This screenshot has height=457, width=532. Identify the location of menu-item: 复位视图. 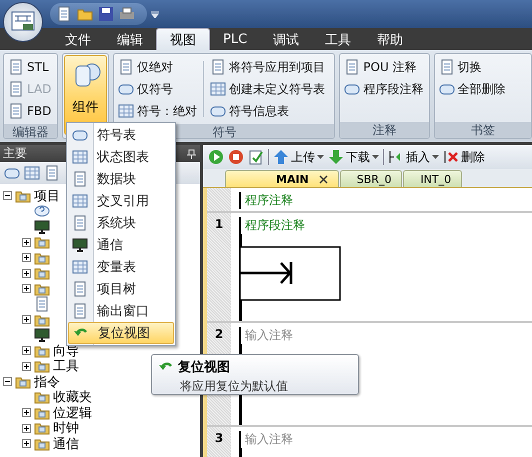
(121, 333).